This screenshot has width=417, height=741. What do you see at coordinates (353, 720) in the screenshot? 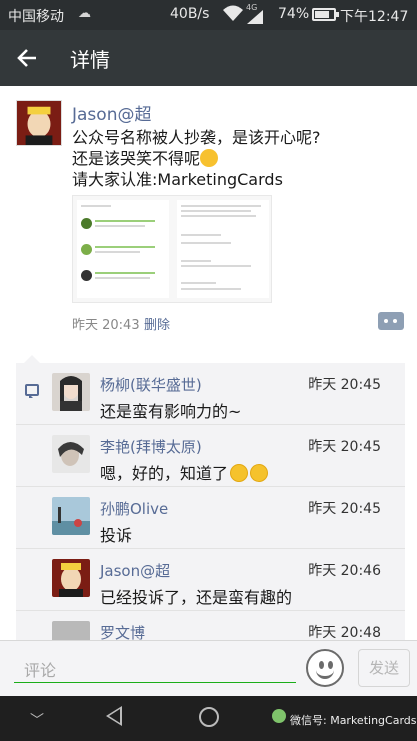
I see `watermark-text: 微信号: MarketingCards` at bounding box center [353, 720].